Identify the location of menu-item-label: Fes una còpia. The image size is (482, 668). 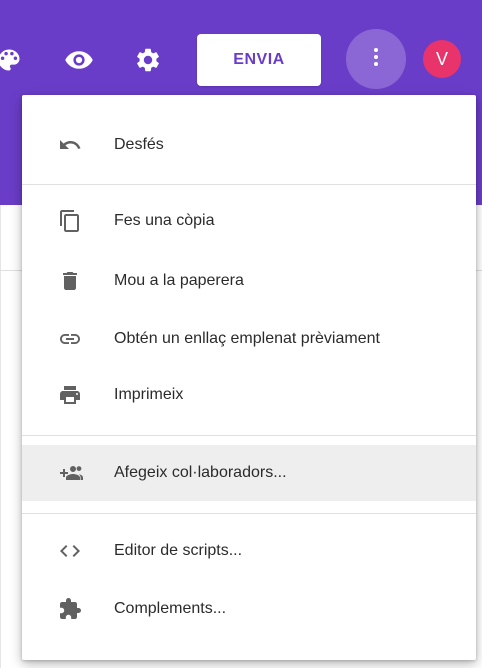
(164, 220).